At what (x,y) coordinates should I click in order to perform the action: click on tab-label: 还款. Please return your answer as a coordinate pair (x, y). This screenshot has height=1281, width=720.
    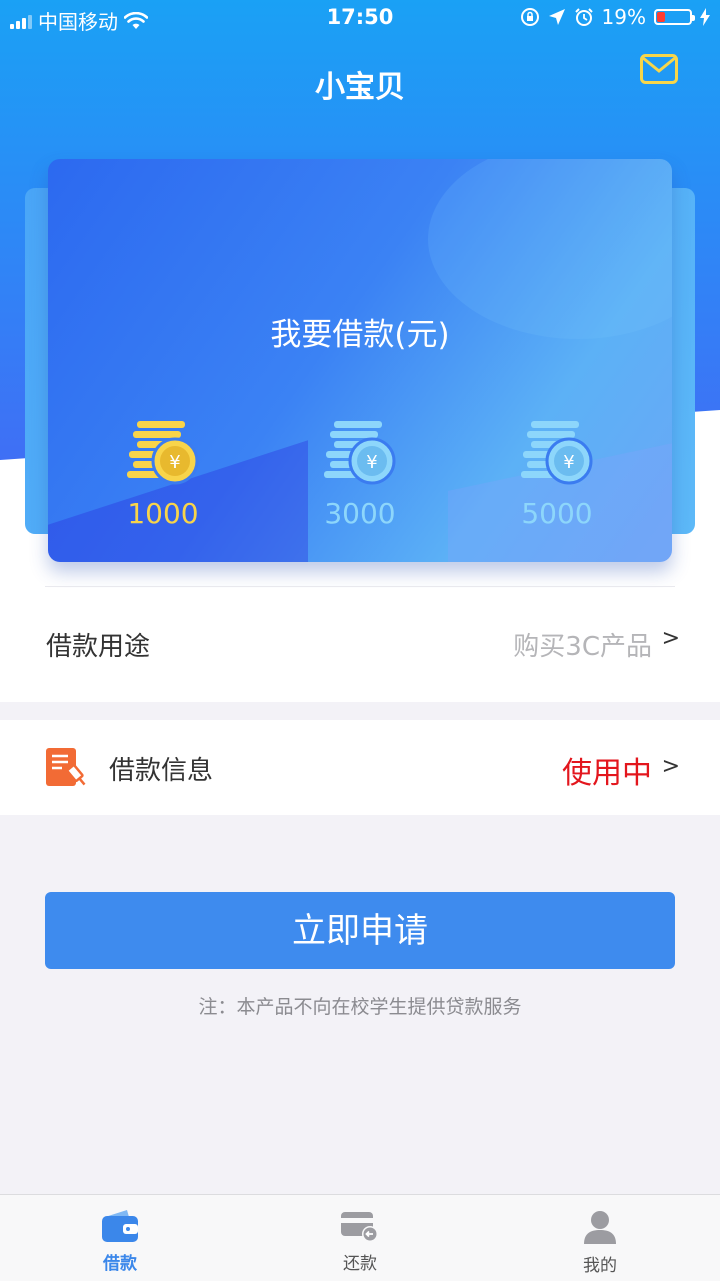
    Looking at the image, I should click on (360, 1264).